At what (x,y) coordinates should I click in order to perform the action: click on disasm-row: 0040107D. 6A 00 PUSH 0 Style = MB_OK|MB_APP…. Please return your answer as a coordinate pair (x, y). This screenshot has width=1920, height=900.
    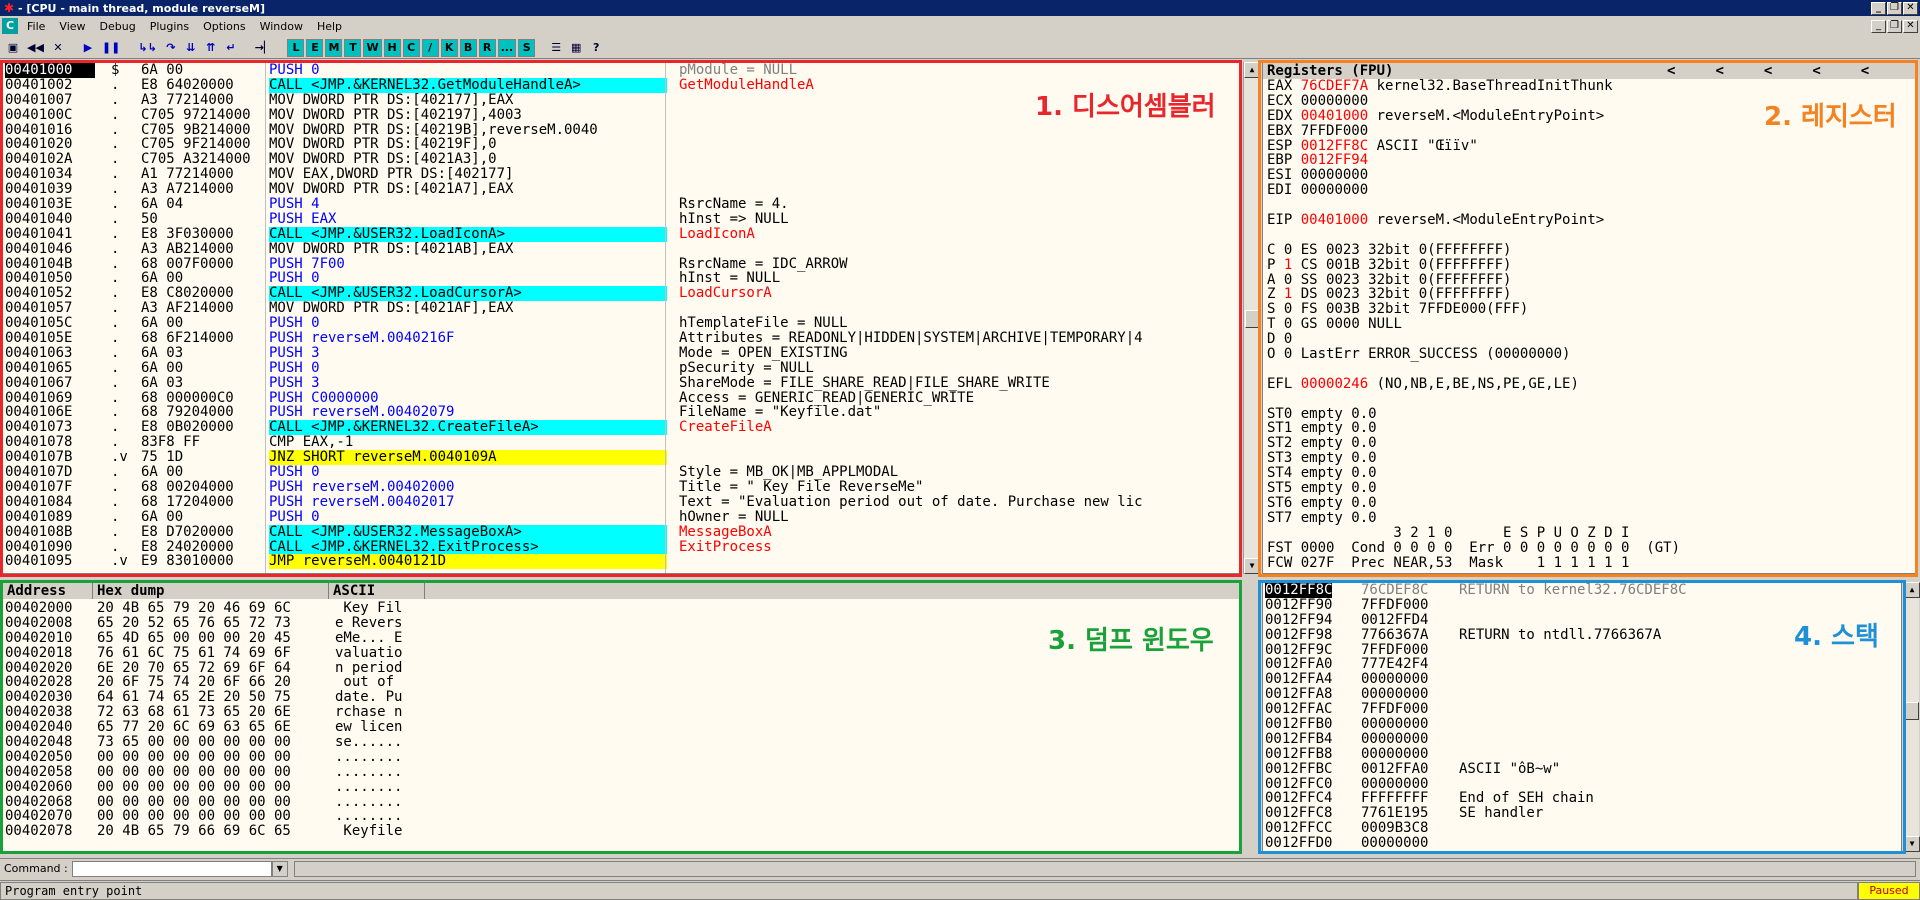
    Looking at the image, I should click on (623, 472).